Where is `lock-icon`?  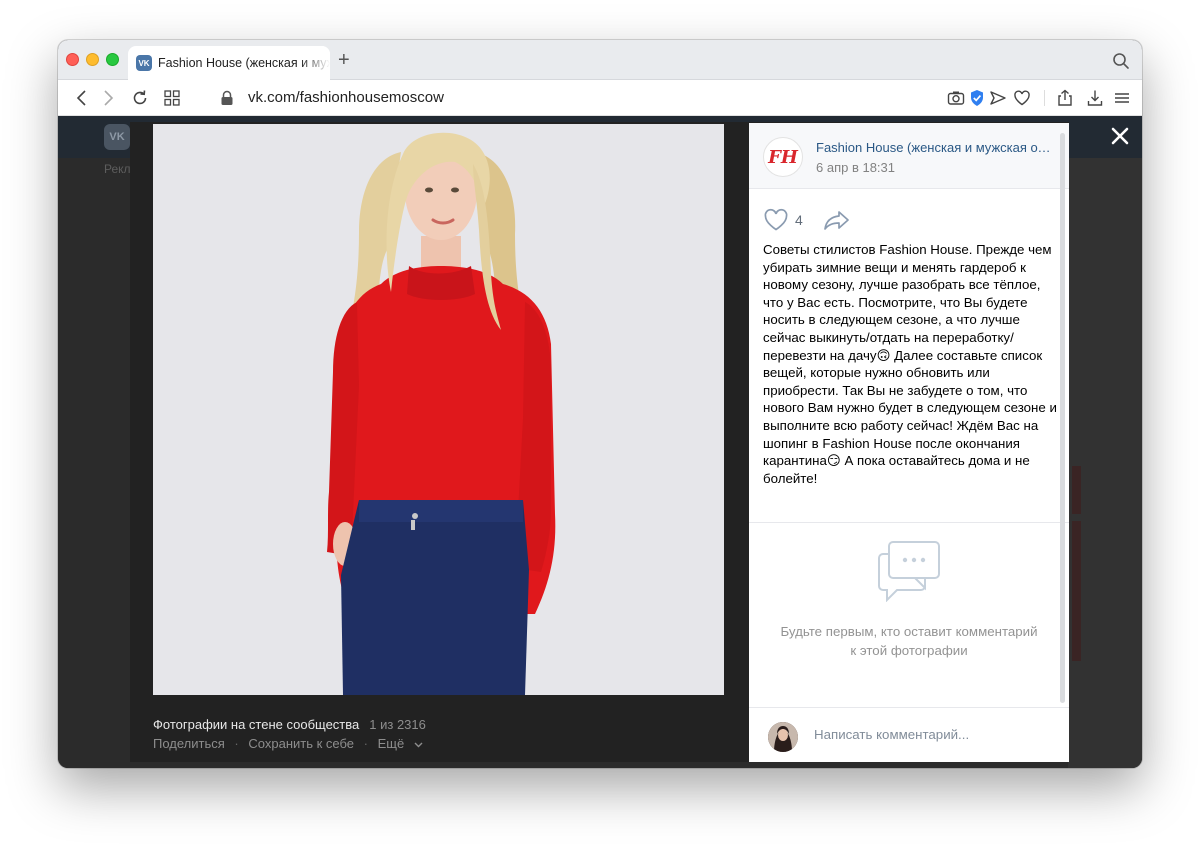
lock-icon is located at coordinates (227, 97).